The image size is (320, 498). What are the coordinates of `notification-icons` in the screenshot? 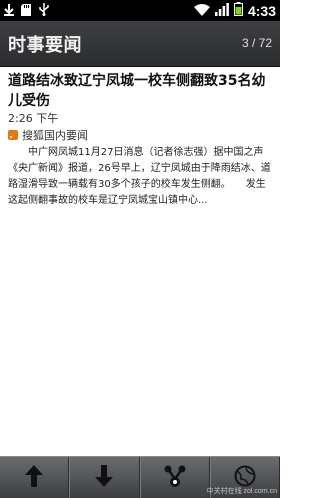 It's located at (27, 10).